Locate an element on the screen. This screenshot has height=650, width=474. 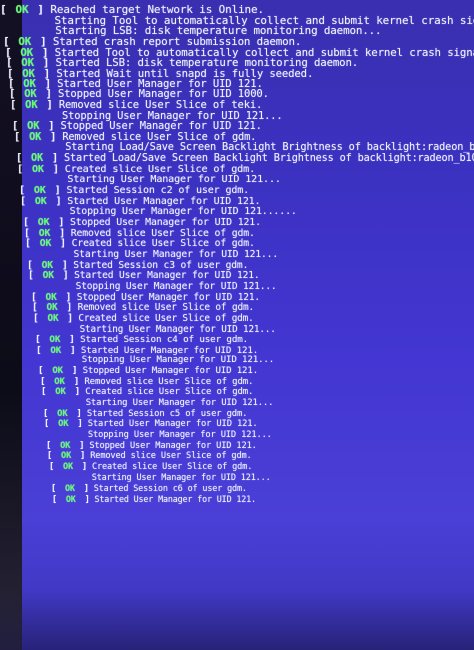
screen-shadow is located at coordinates (237, 620).